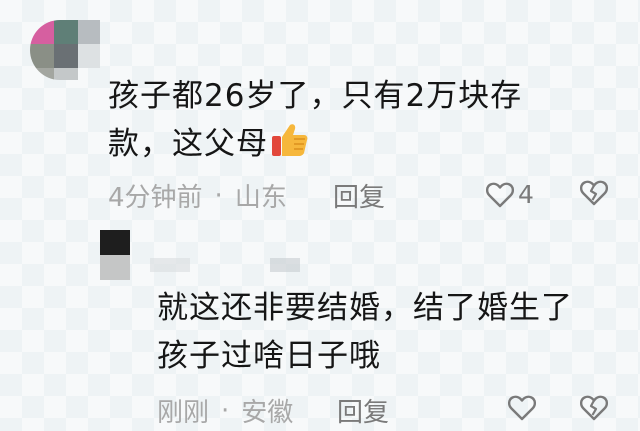 This screenshot has height=431, width=640. I want to click on comment-meta: 4分钟前 · 山东, so click(197, 195).